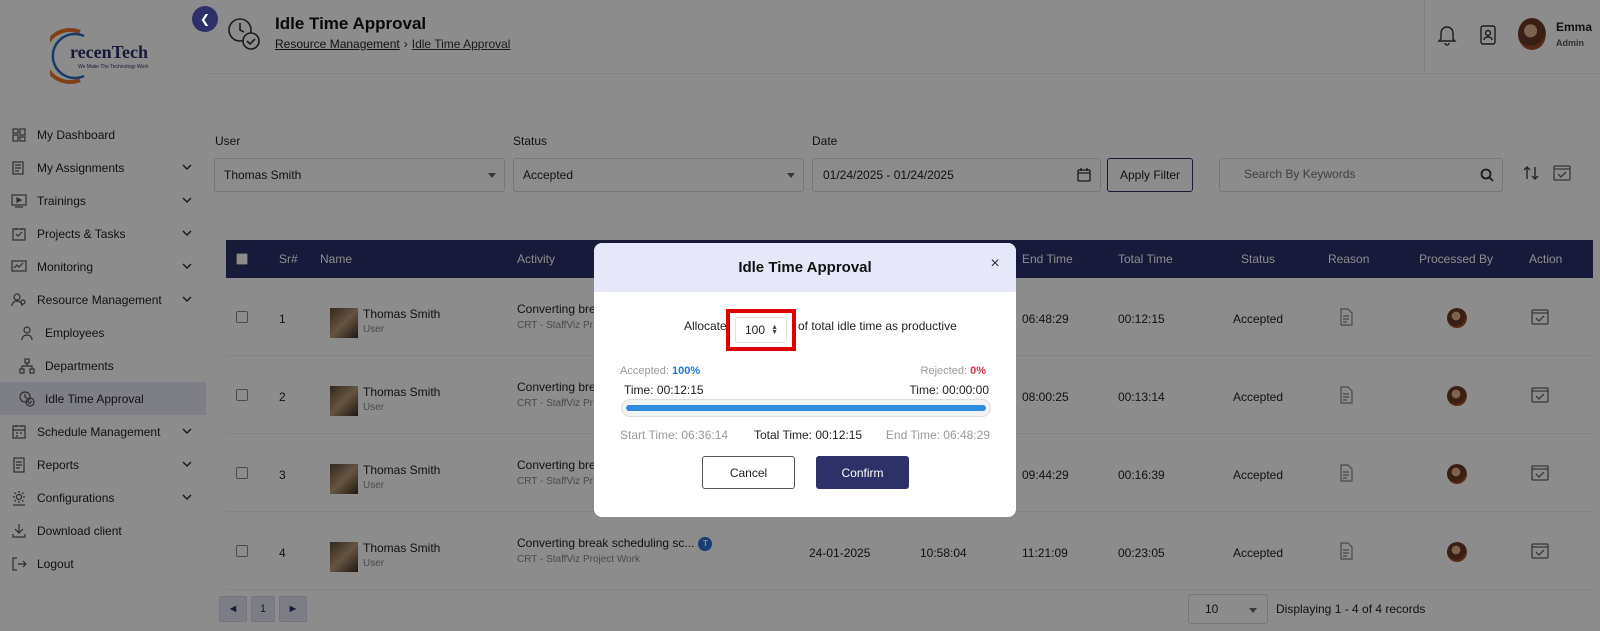 The height and width of the screenshot is (631, 1600). I want to click on allocation-percent-value: 100, so click(755, 330).